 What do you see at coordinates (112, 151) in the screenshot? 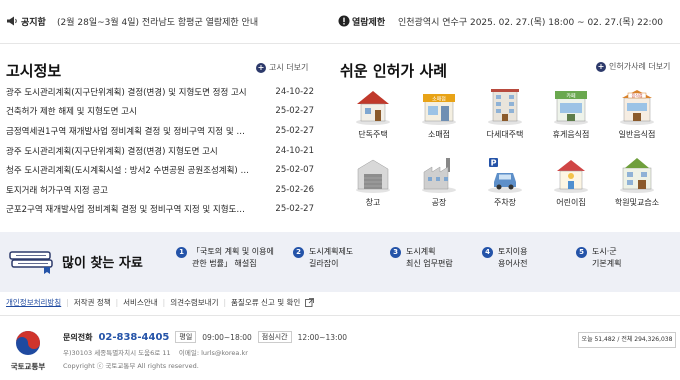
I see `notice-title: 광주 도시관리계획(지구단위계획) 결정(변경) 지형도면 고시` at bounding box center [112, 151].